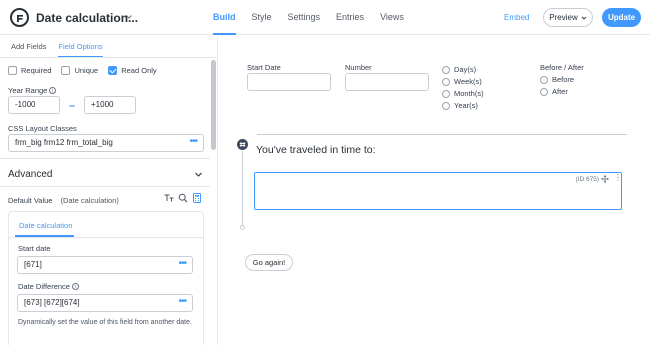 The width and height of the screenshot is (650, 345). I want to click on default-value-type: (Date calculation), so click(89, 200).